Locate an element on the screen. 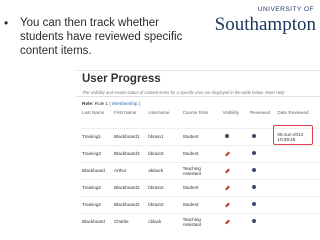  first-name-cell: Blackboard1 is located at coordinates (129, 137).